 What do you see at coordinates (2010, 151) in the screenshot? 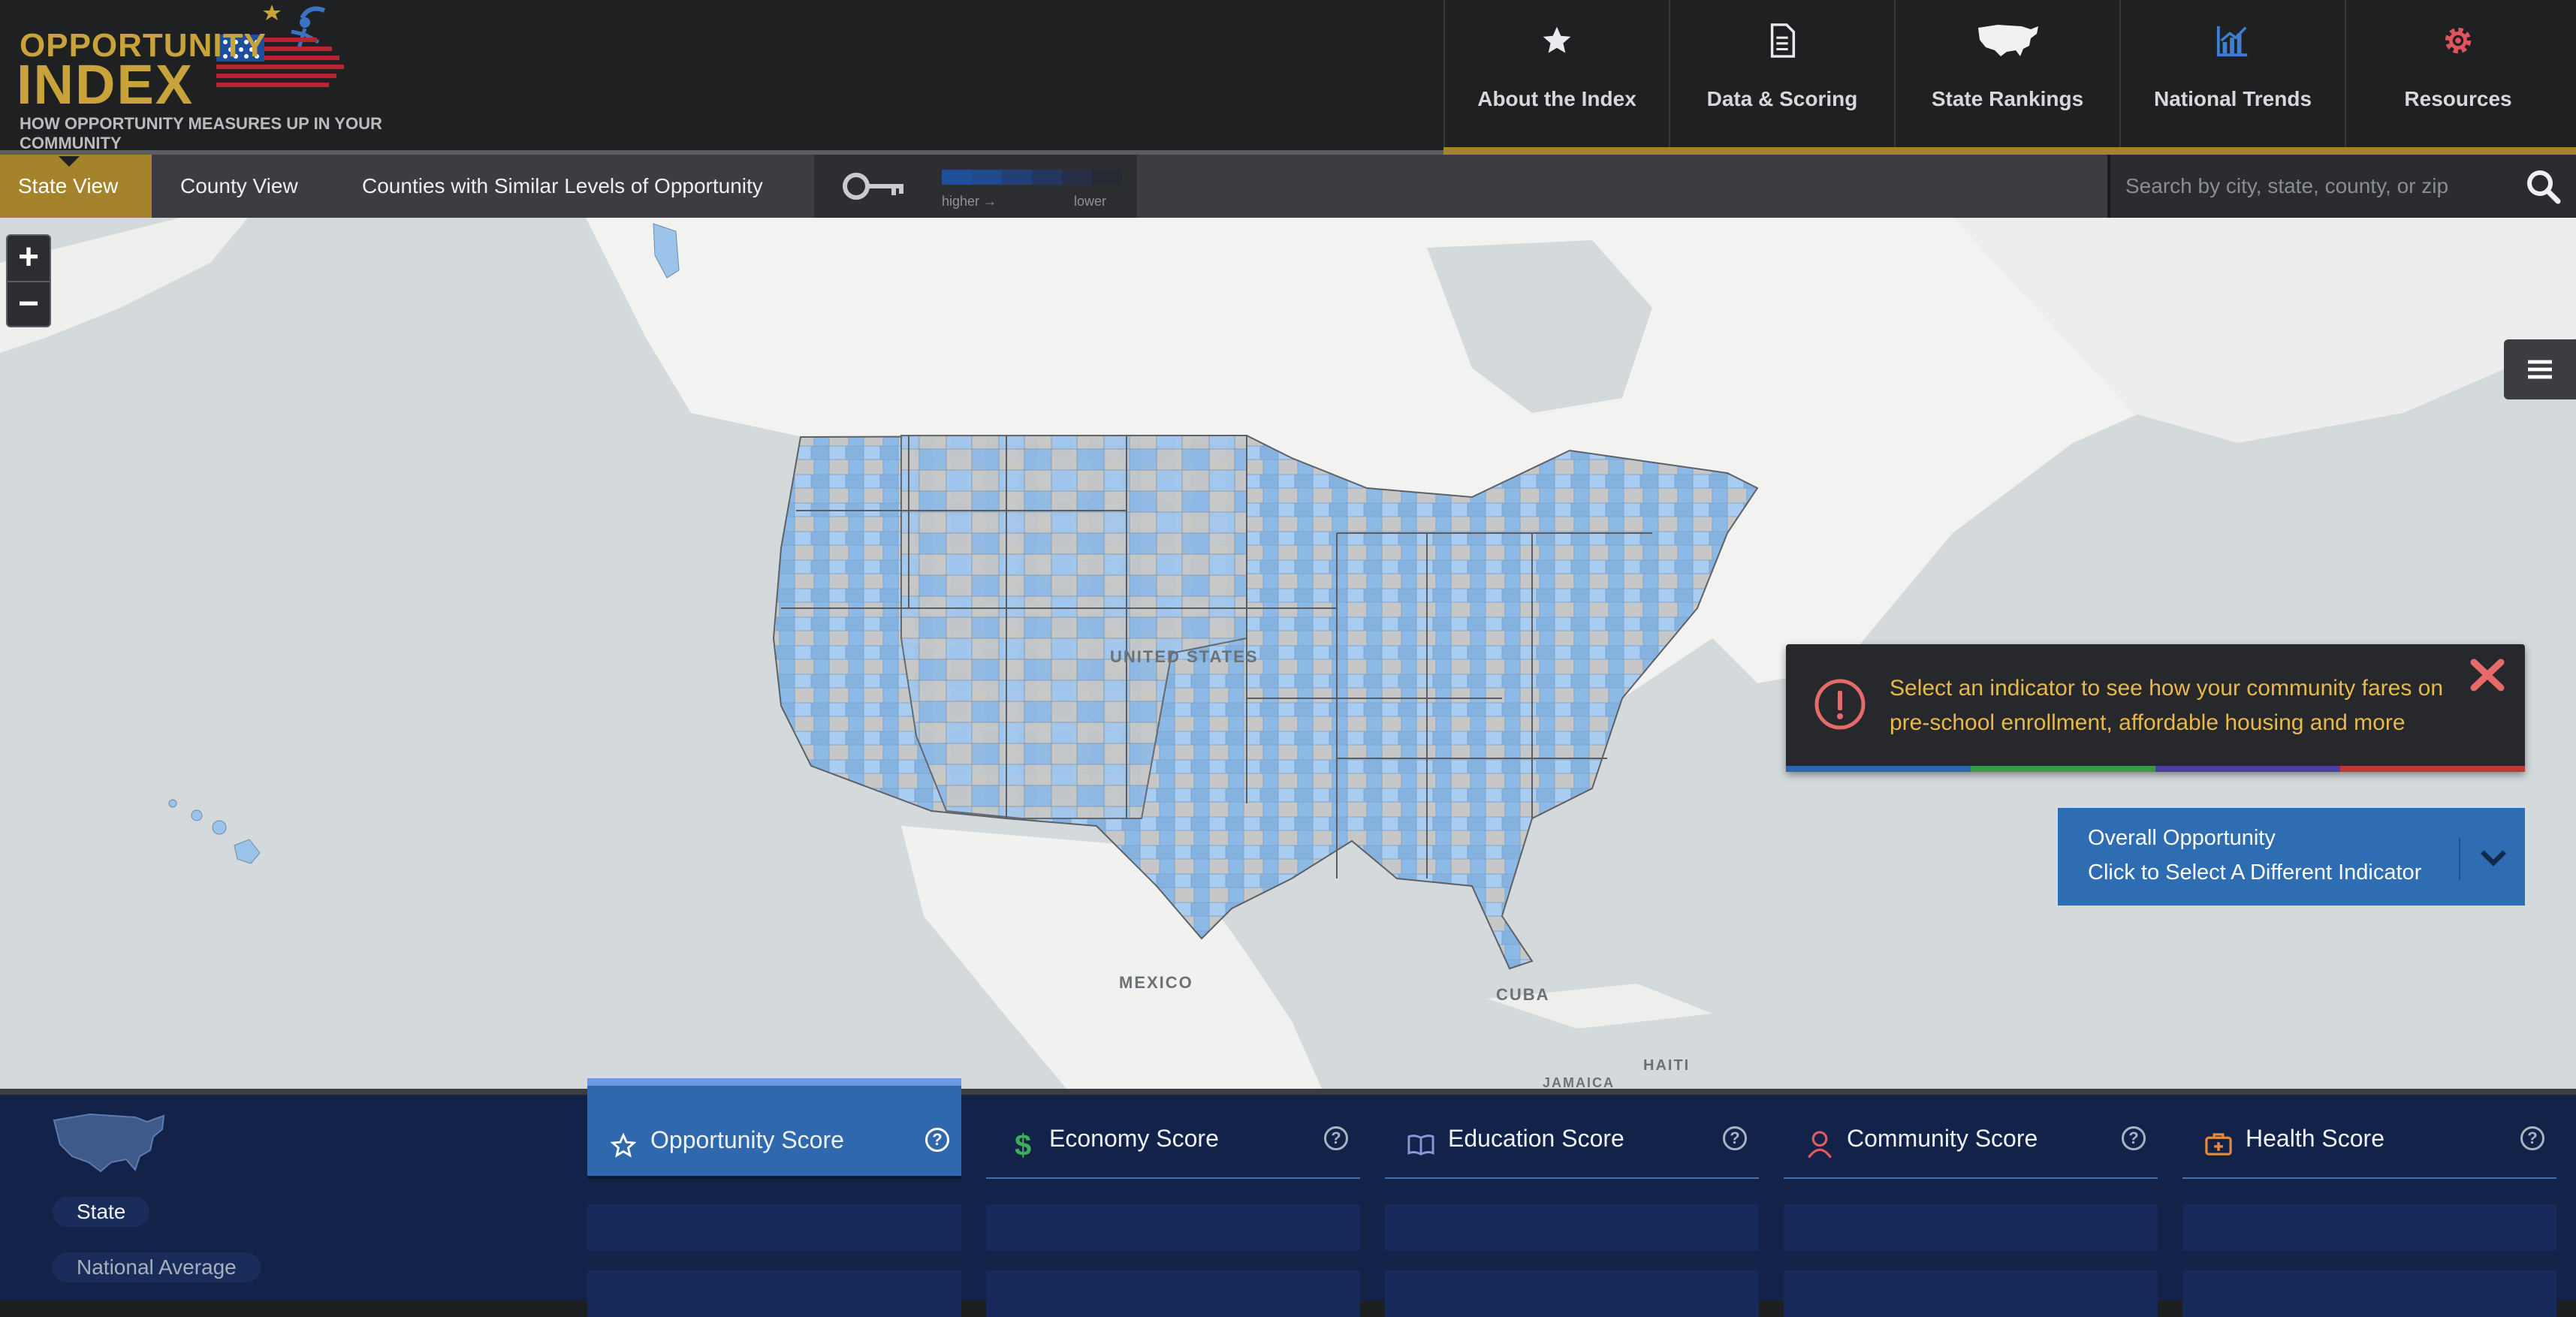
I see `header-accent-bar` at bounding box center [2010, 151].